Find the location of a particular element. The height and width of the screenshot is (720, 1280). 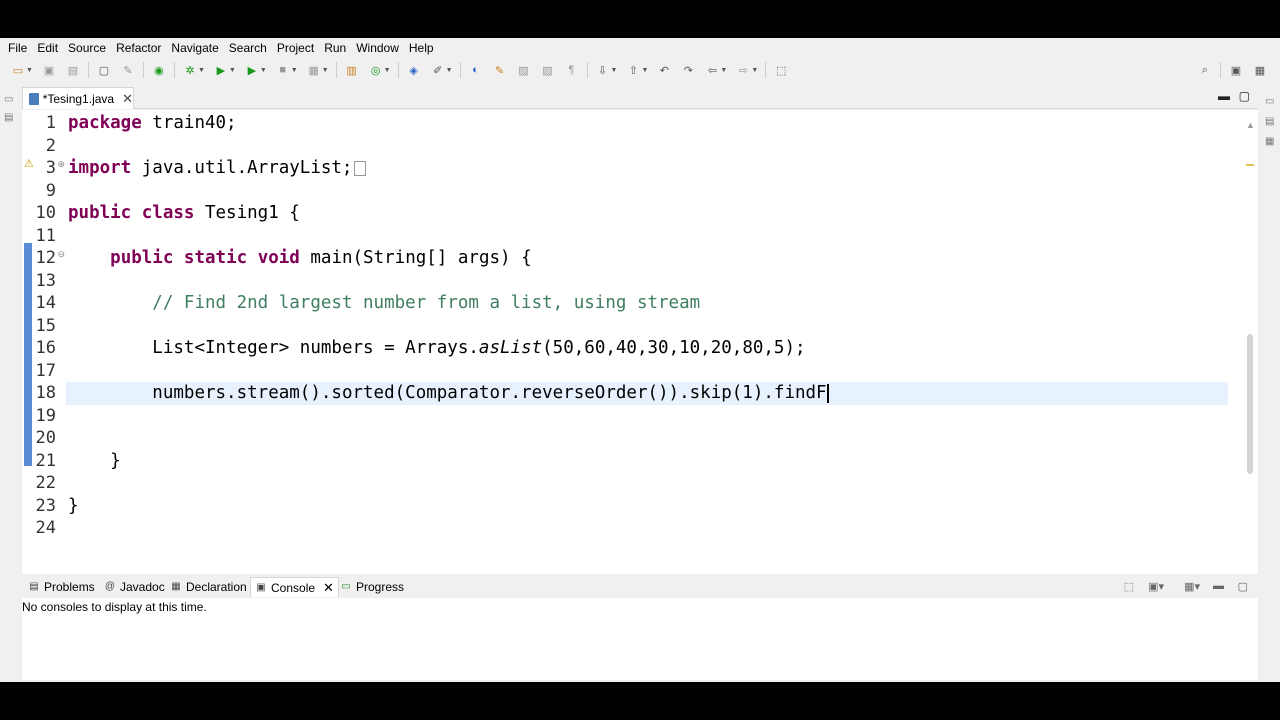

last-edit-location-icon: ↶ is located at coordinates (664, 70).